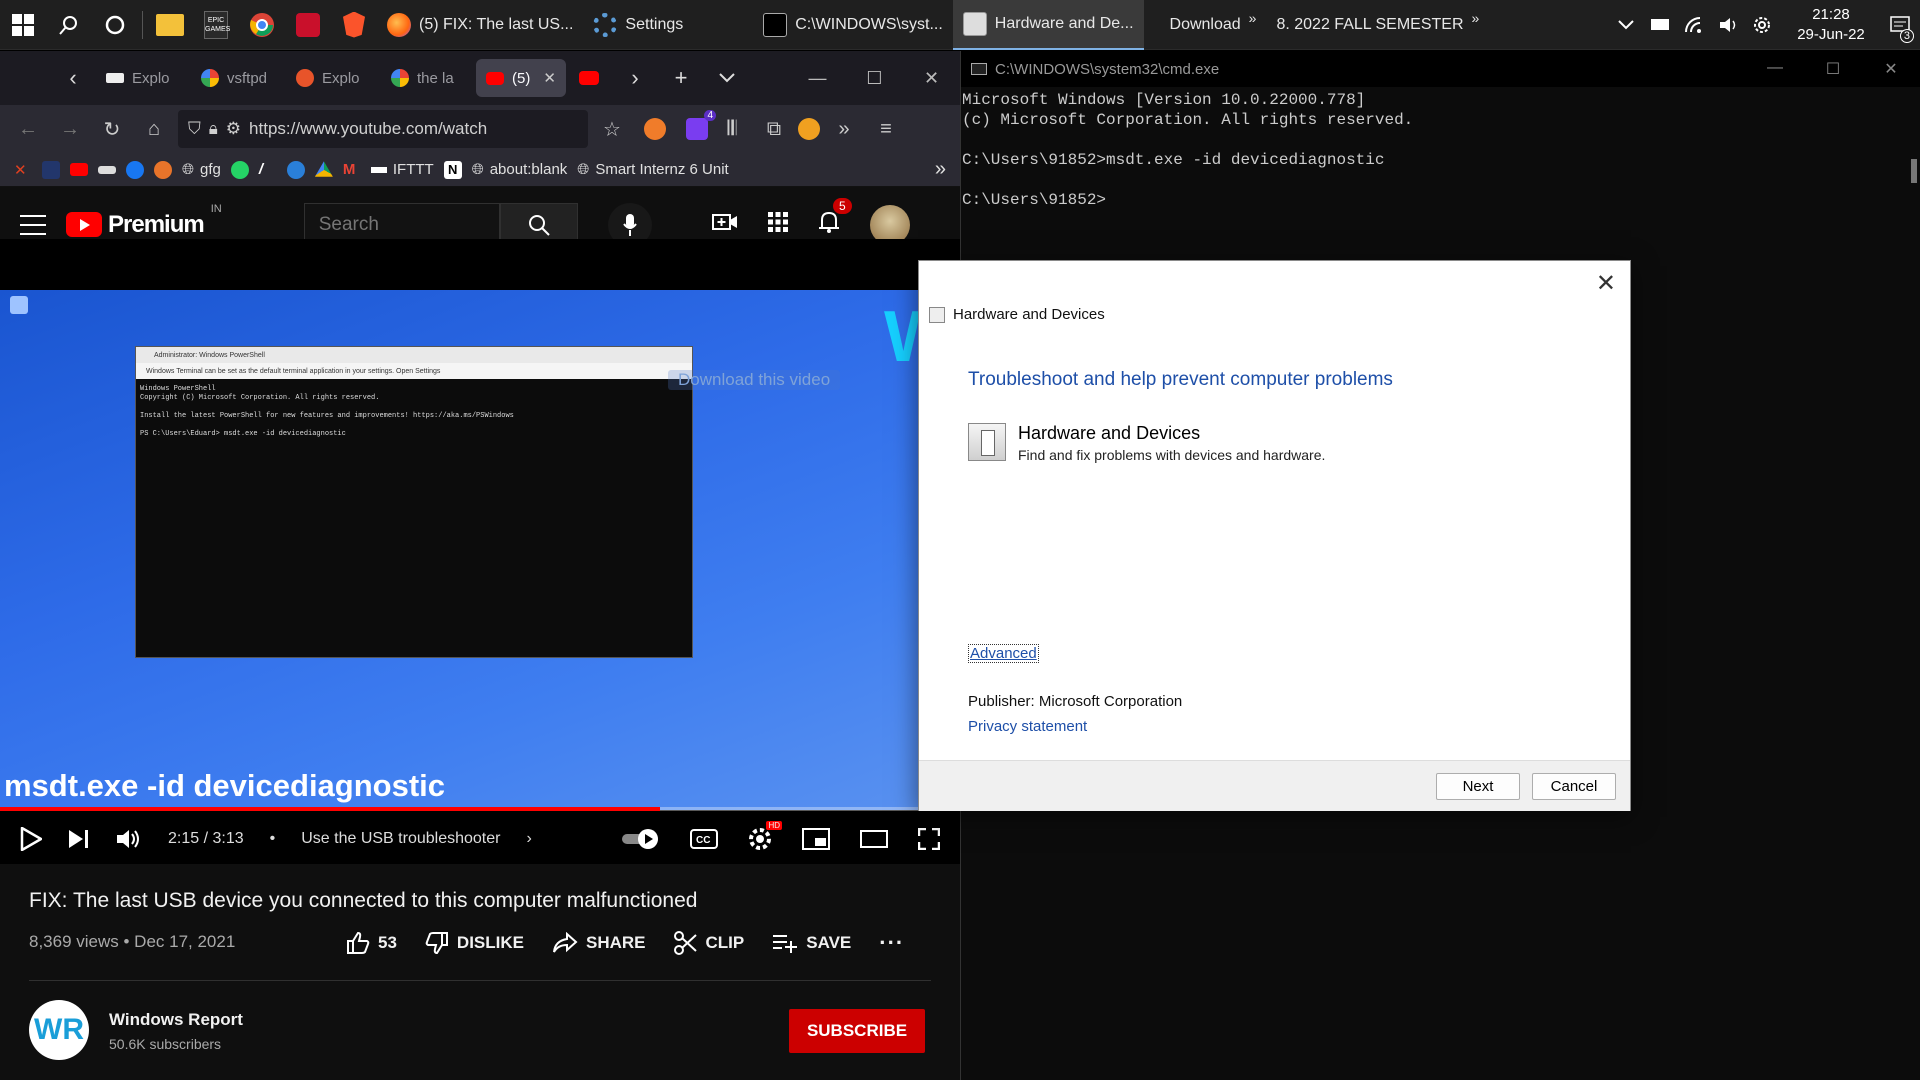 This screenshot has height=1080, width=1920. What do you see at coordinates (144, 221) in the screenshot?
I see `youtube-logo: Premium IN` at bounding box center [144, 221].